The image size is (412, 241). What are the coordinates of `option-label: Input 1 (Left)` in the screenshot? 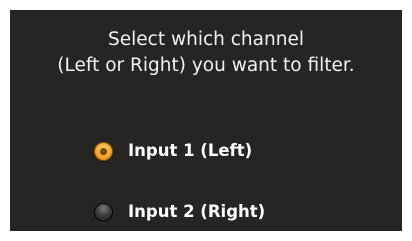 It's located at (190, 150).